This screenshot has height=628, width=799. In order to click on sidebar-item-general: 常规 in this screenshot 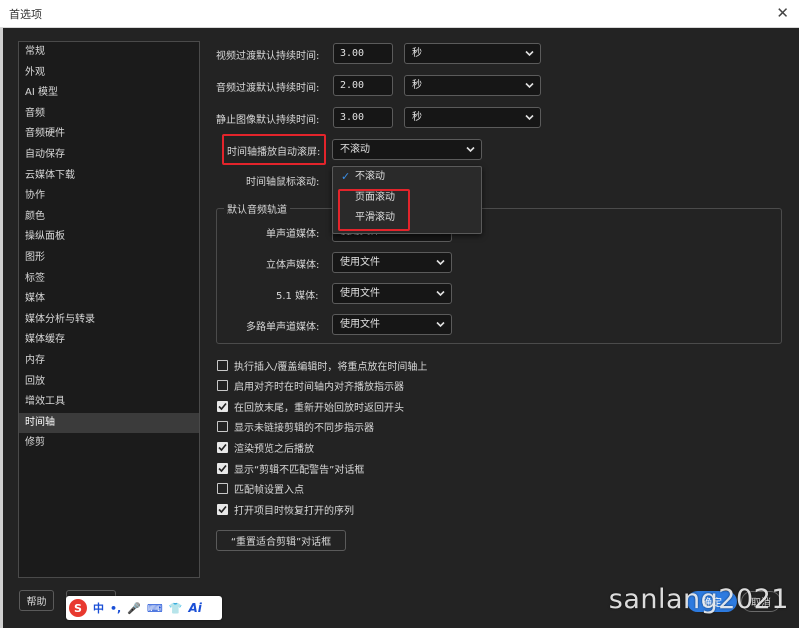, I will do `click(109, 52)`.